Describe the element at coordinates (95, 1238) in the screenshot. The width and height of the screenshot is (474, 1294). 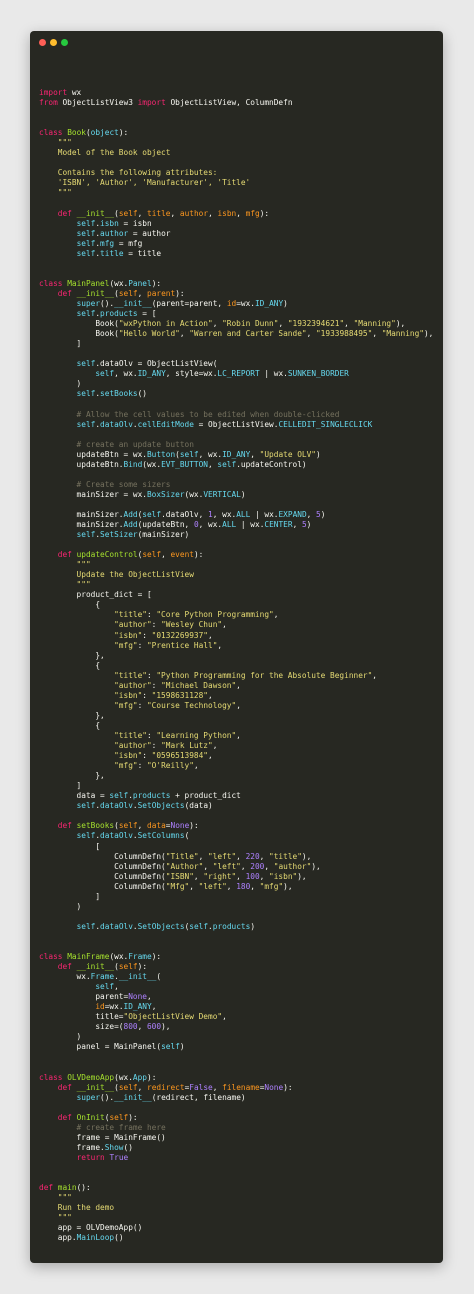
I see `code-token: MainLoop` at that location.